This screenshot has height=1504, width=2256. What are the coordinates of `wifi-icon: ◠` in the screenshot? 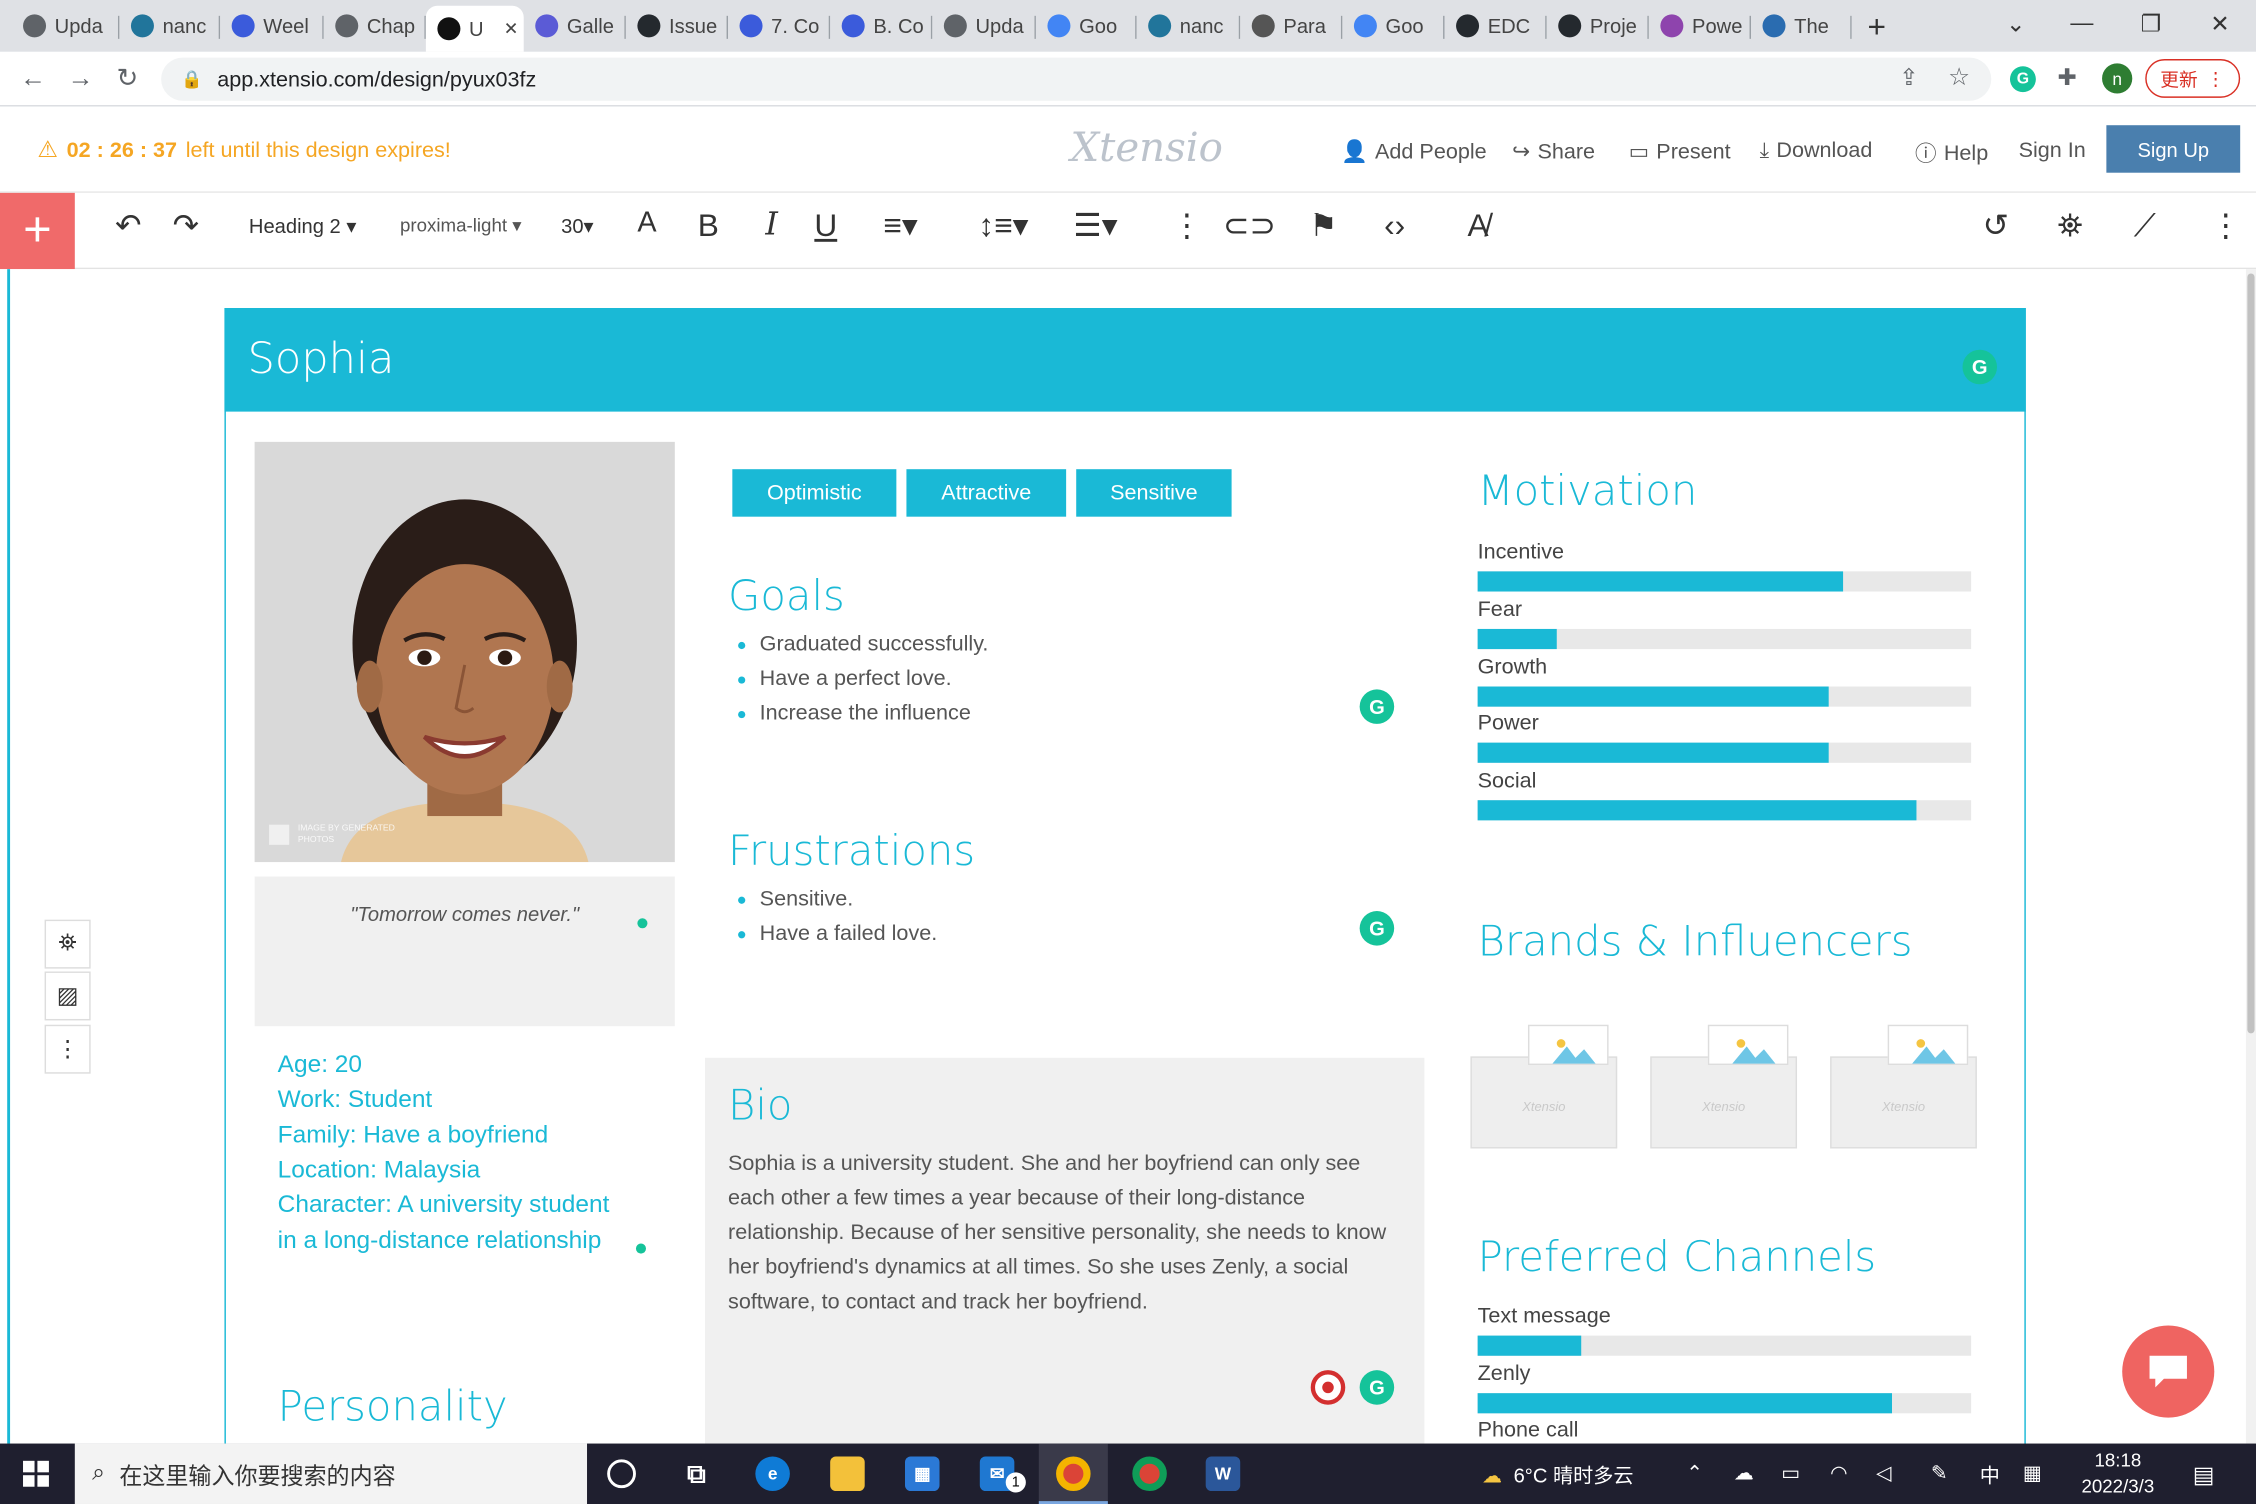 It's located at (1839, 1473).